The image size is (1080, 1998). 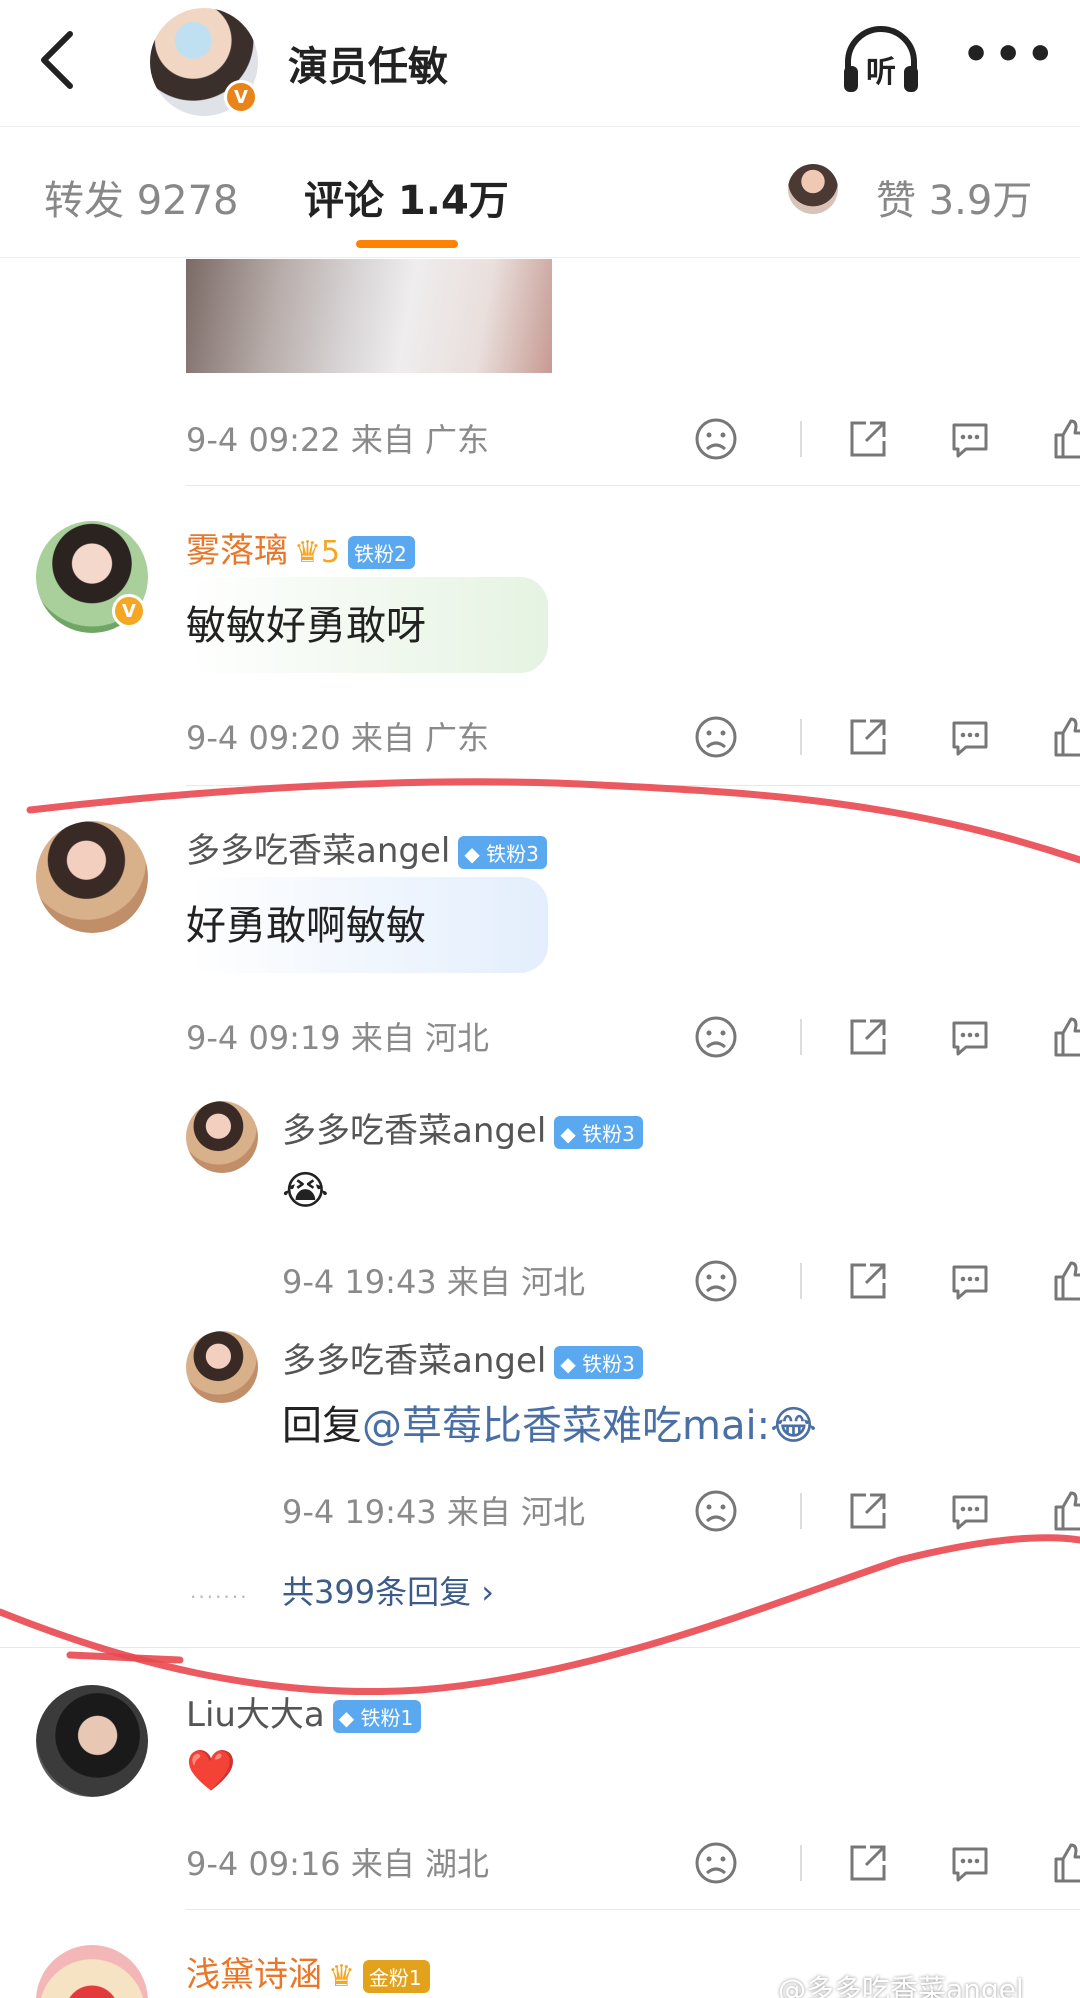 What do you see at coordinates (954, 197) in the screenshot?
I see `tab-likes: 赞 3.9万` at bounding box center [954, 197].